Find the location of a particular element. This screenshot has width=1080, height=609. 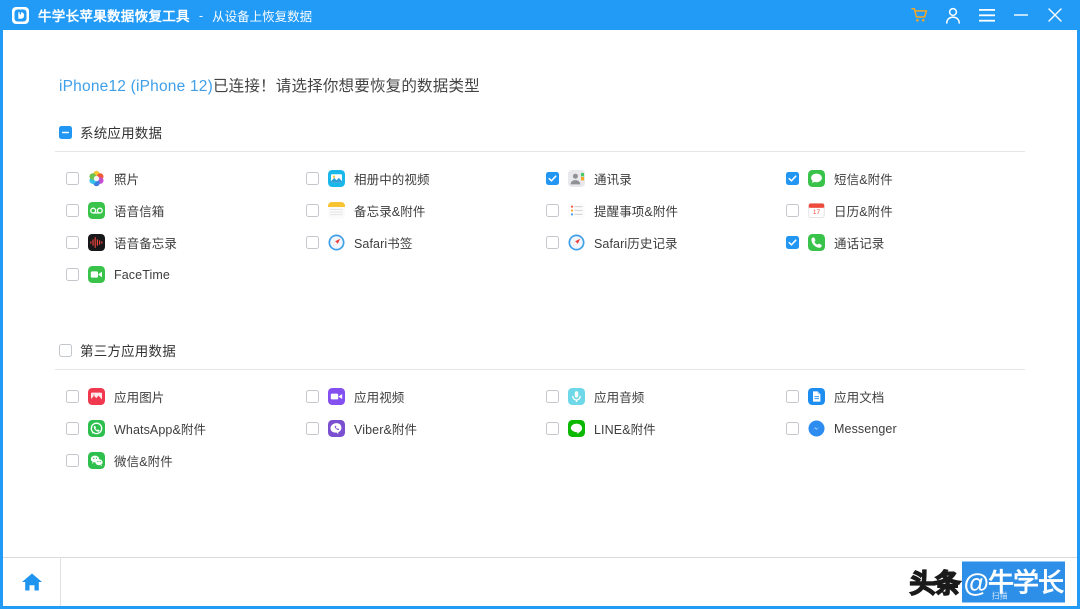

item-label: Safari书签 is located at coordinates (383, 244).